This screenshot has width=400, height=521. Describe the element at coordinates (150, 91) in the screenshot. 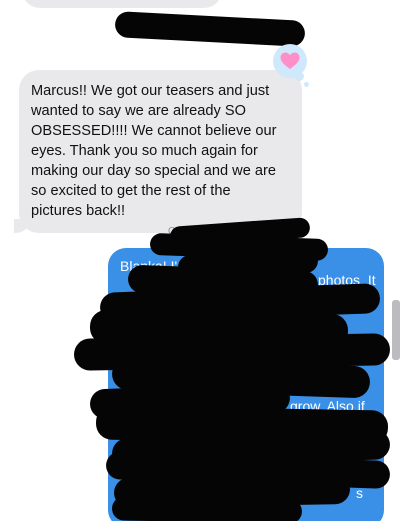

I see `message-line: Marcus!! We got our teasers and just` at that location.